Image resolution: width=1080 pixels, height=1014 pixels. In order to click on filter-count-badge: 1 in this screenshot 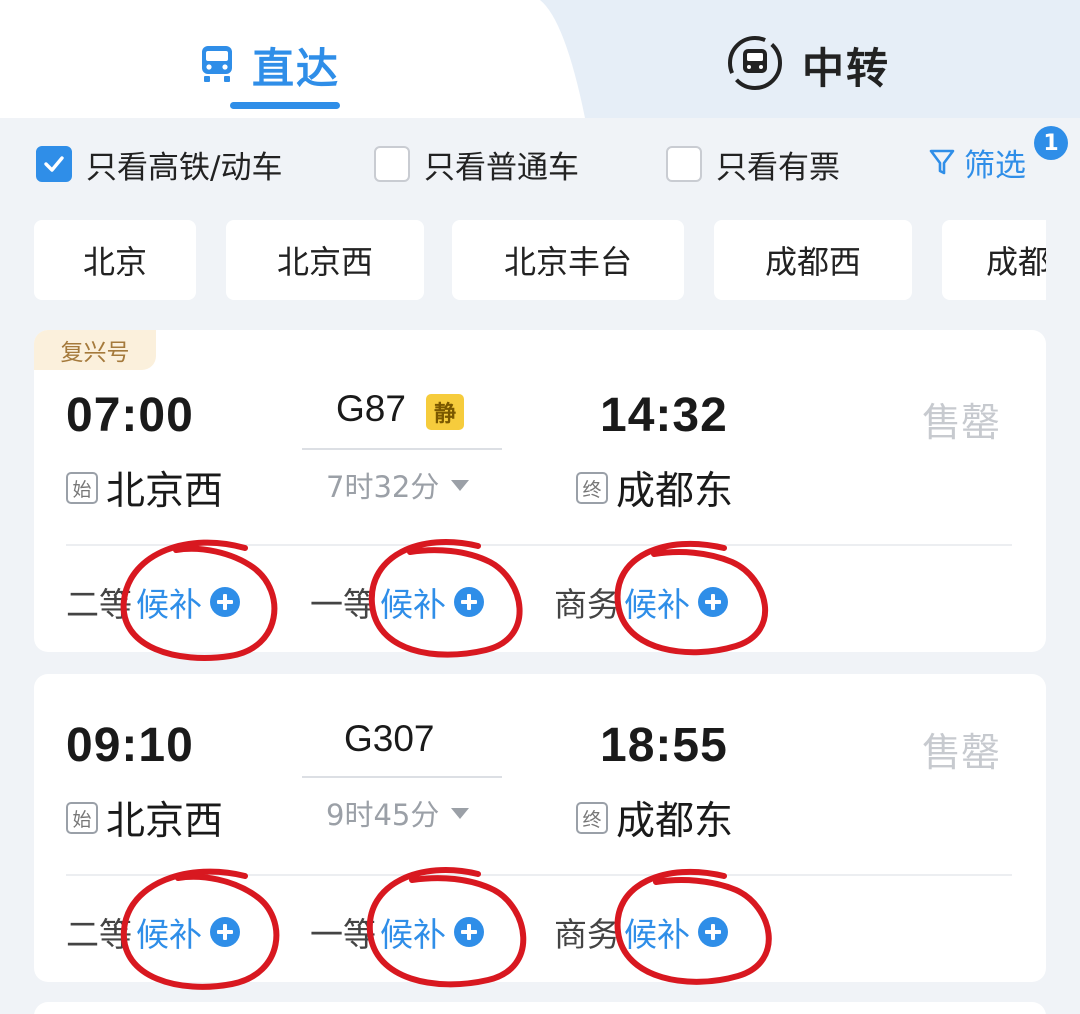, I will do `click(1051, 143)`.